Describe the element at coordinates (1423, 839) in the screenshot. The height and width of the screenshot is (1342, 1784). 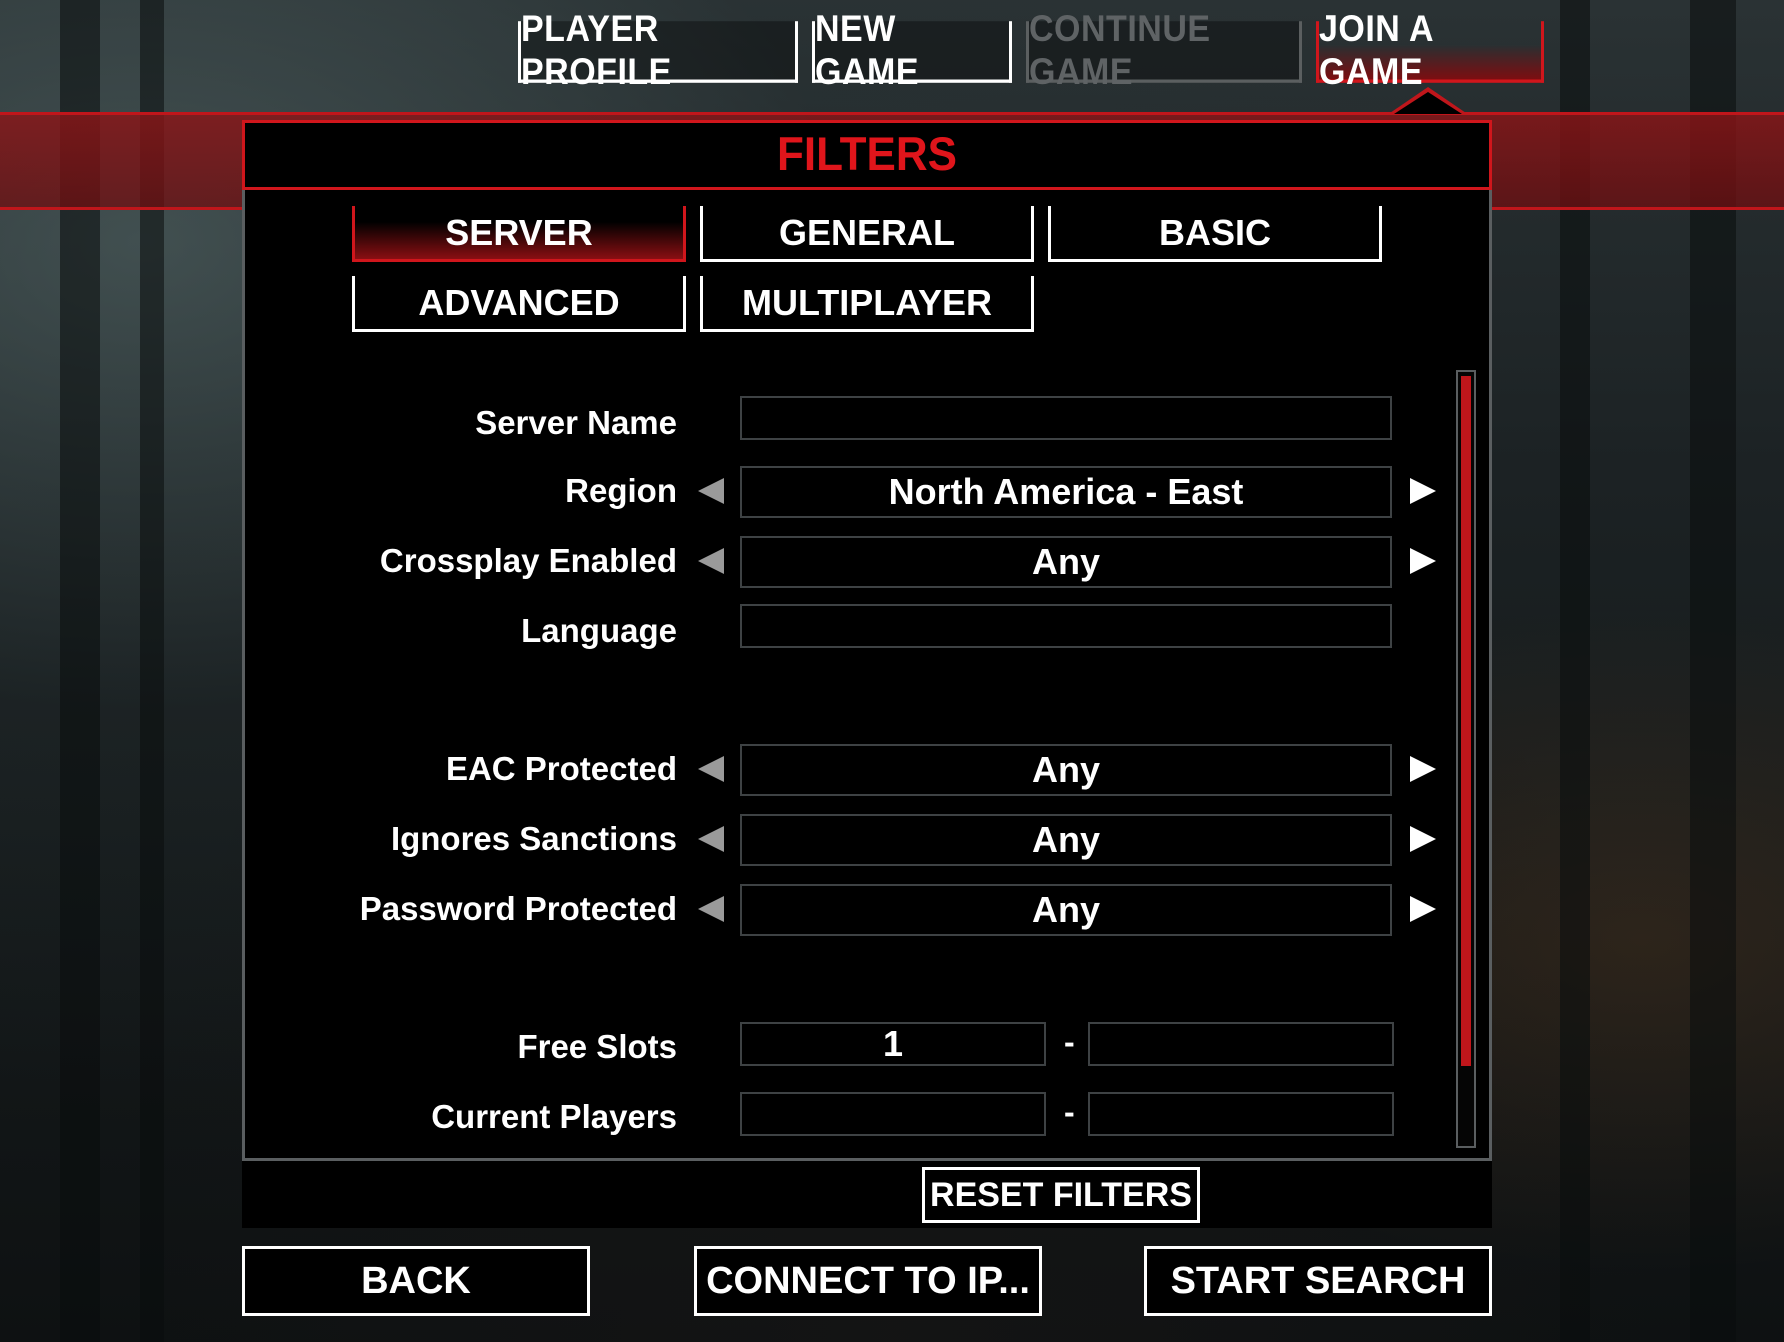
I see `sanctions-next-arrow-icon` at that location.